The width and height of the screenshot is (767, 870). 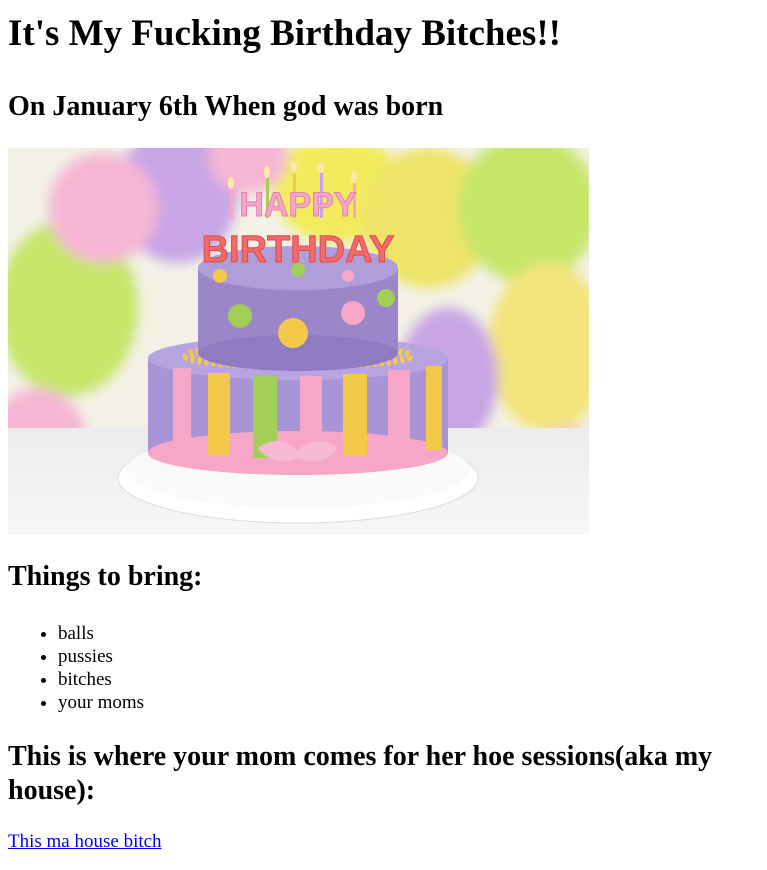 I want to click on house-link: This ma house bitch, so click(x=85, y=842).